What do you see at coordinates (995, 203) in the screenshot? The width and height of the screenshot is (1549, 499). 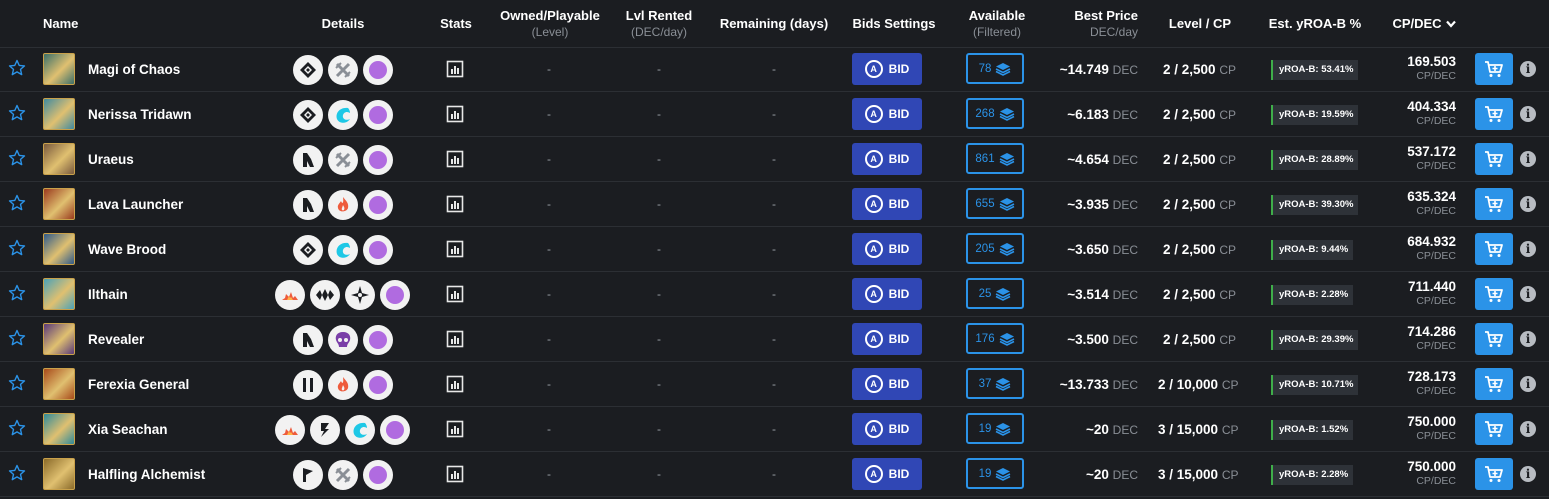 I see `available-button: 655` at bounding box center [995, 203].